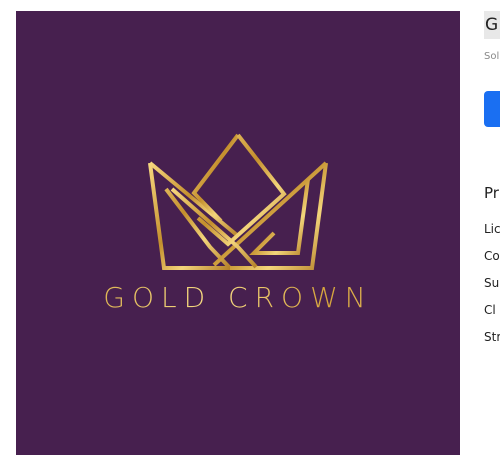  Describe the element at coordinates (492, 283) in the screenshot. I see `property-row: Su` at that location.